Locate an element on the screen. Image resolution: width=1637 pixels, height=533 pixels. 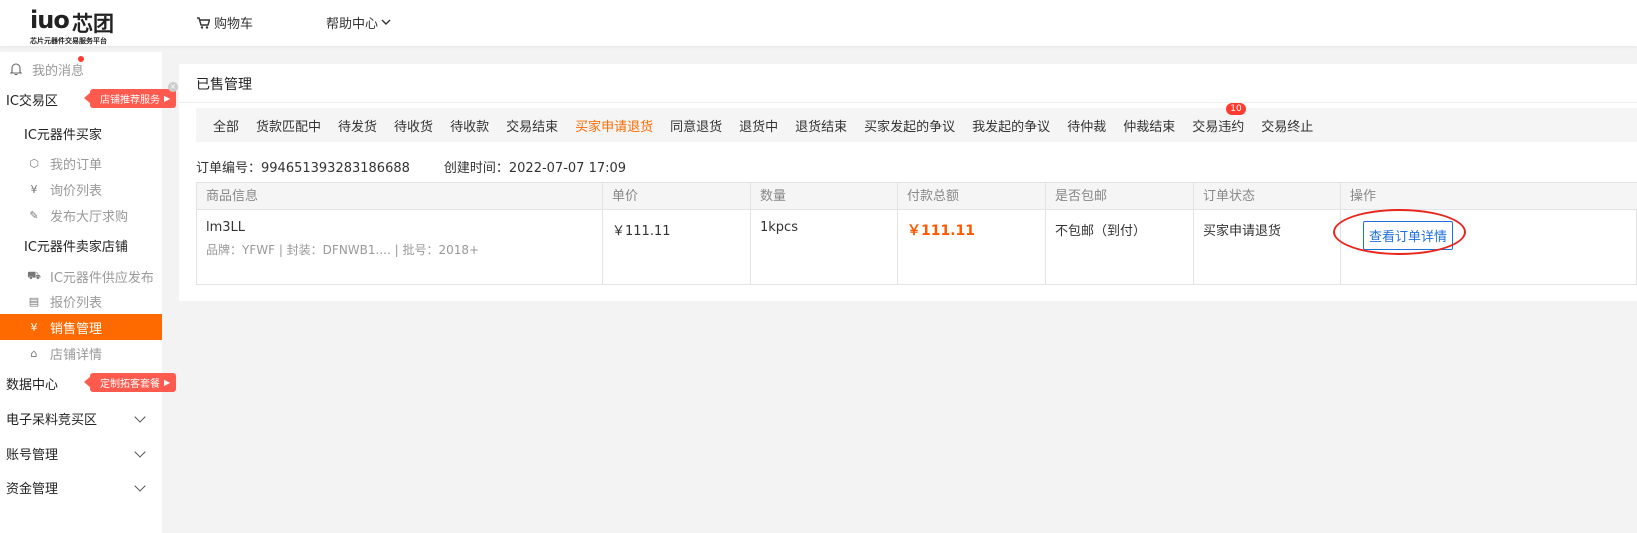
sidebar-item-inquiry-list: ¥ 询价列表 is located at coordinates (81, 189).